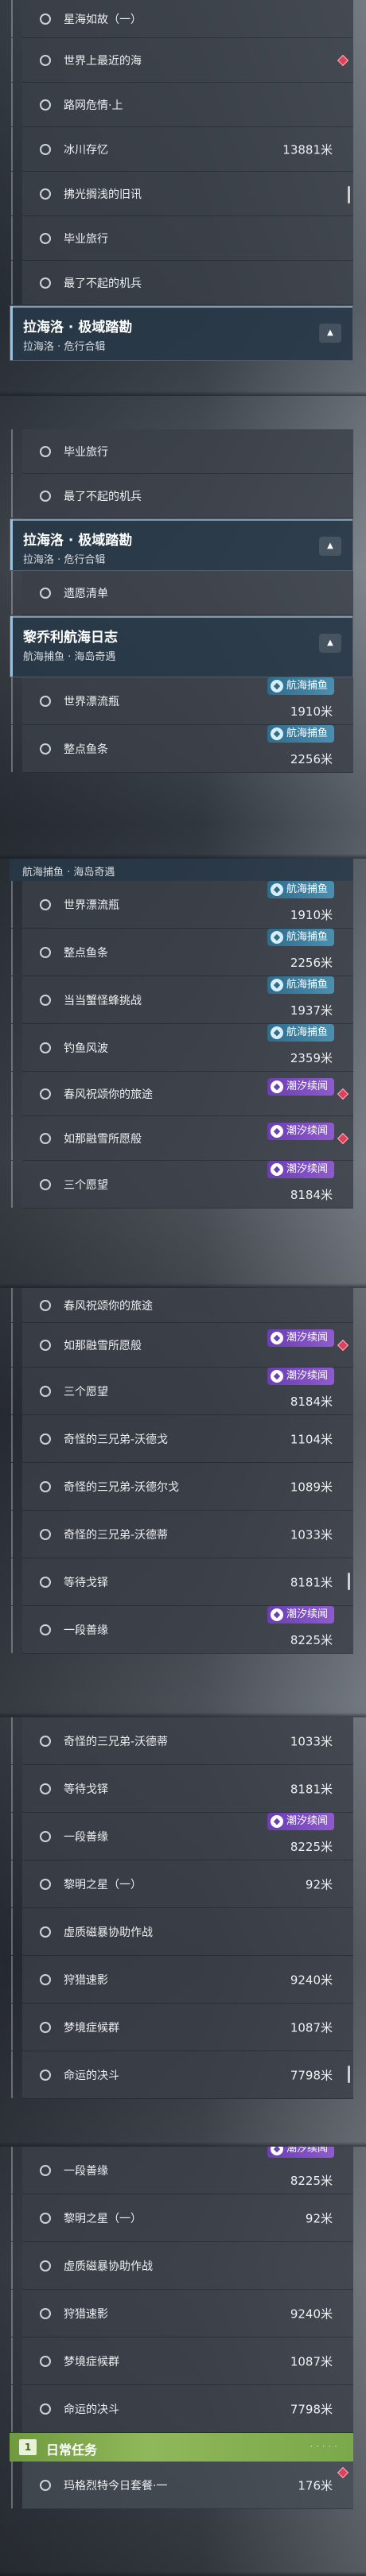 The width and height of the screenshot is (366, 2576). Describe the element at coordinates (181, 2447) in the screenshot. I see `daily-tasks-header: 1 日常任务 · · · · ·` at that location.